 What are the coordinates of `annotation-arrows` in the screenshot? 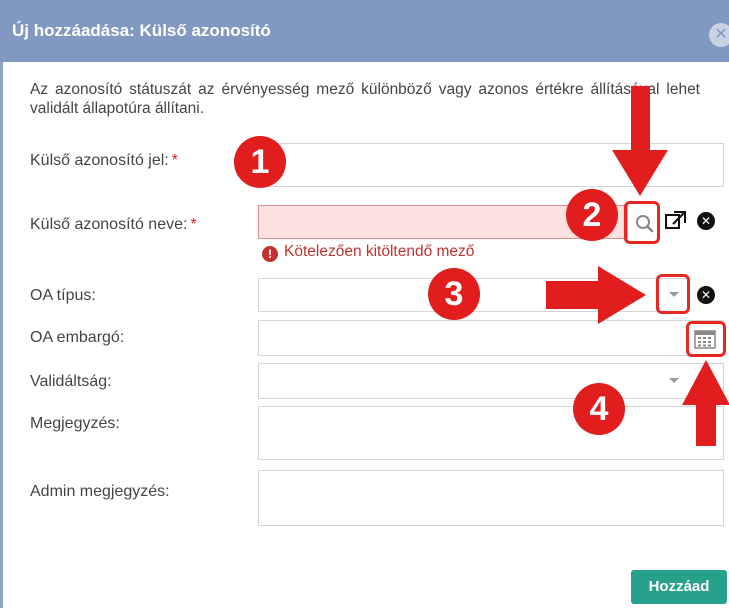 It's located at (637, 266).